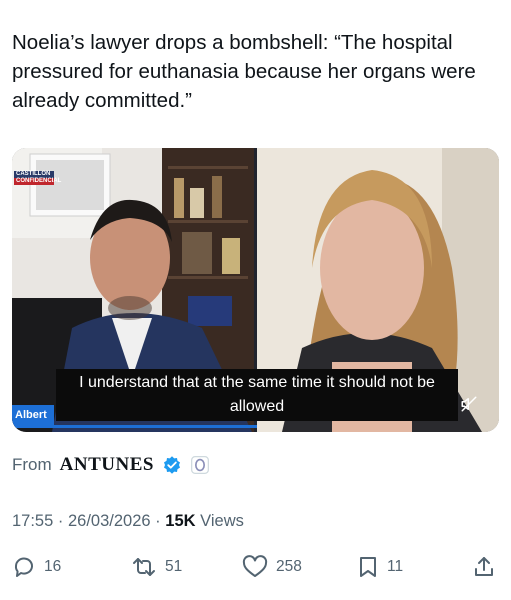 The width and height of the screenshot is (511, 600). What do you see at coordinates (32, 521) in the screenshot?
I see `tweet-time: 17:55` at bounding box center [32, 521].